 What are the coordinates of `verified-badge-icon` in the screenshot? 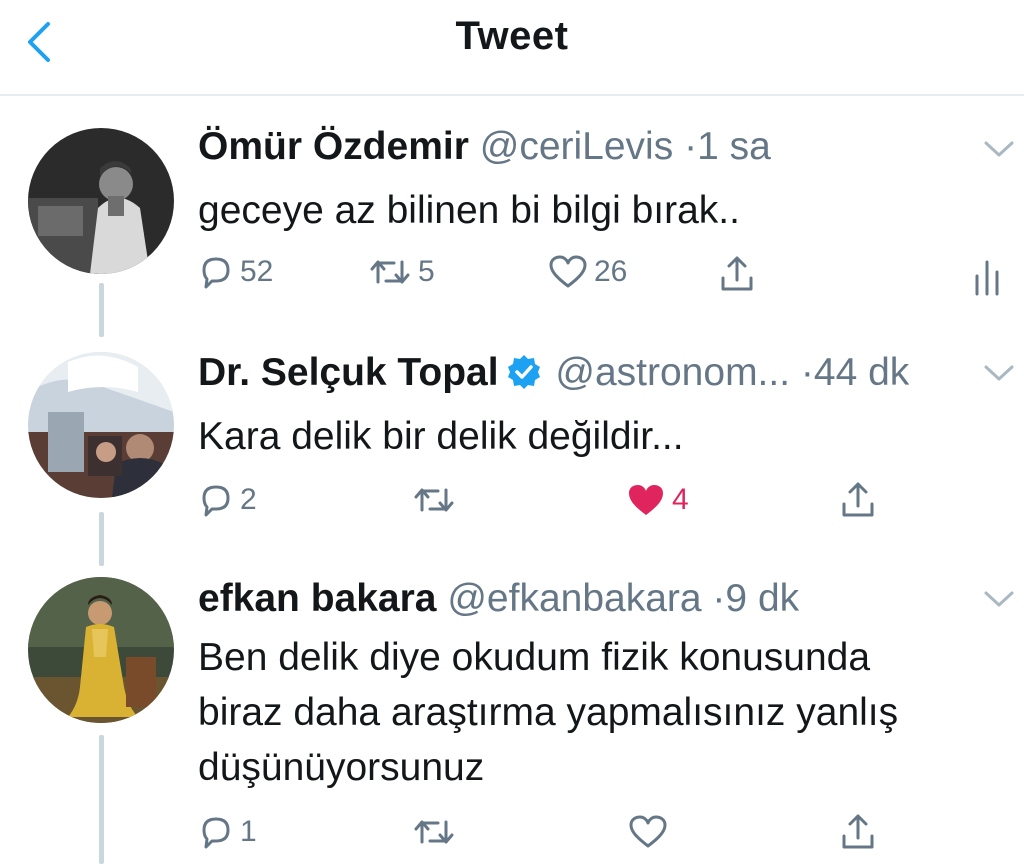 It's located at (523, 372).